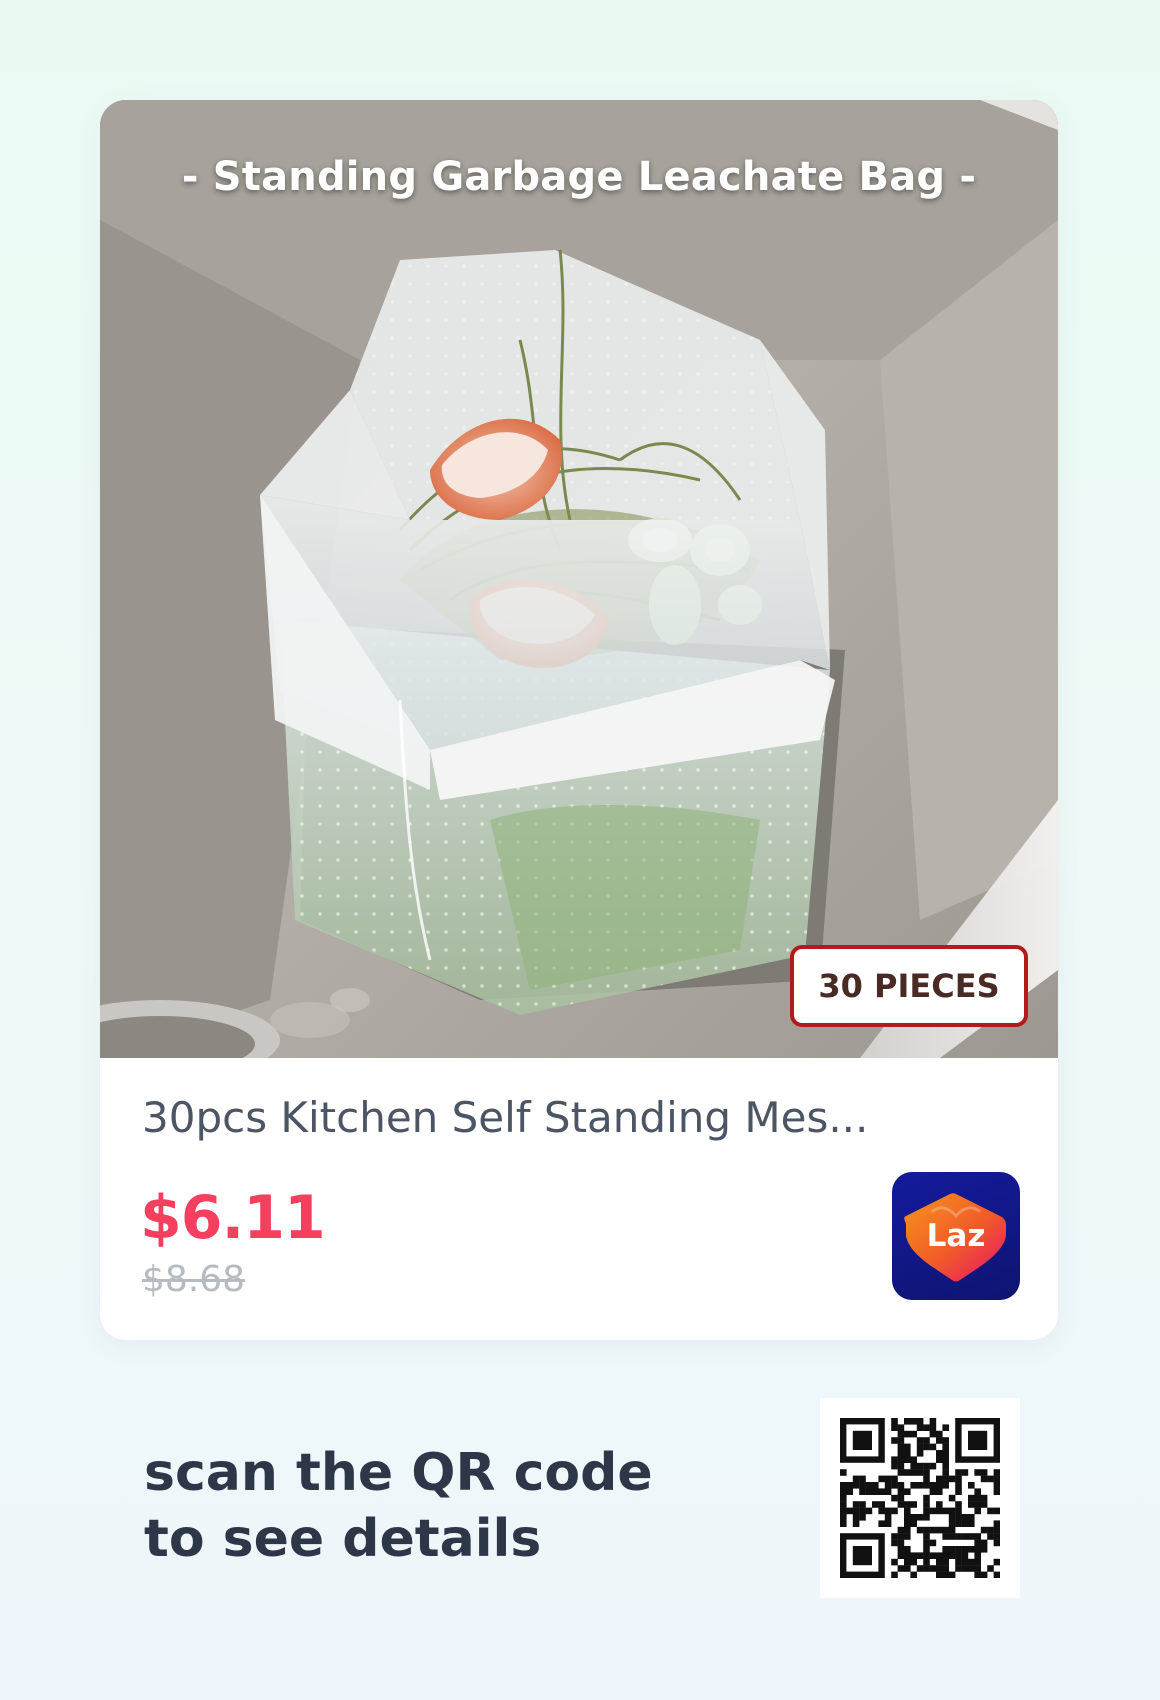  I want to click on pieces-badge: 30 PIECES, so click(909, 986).